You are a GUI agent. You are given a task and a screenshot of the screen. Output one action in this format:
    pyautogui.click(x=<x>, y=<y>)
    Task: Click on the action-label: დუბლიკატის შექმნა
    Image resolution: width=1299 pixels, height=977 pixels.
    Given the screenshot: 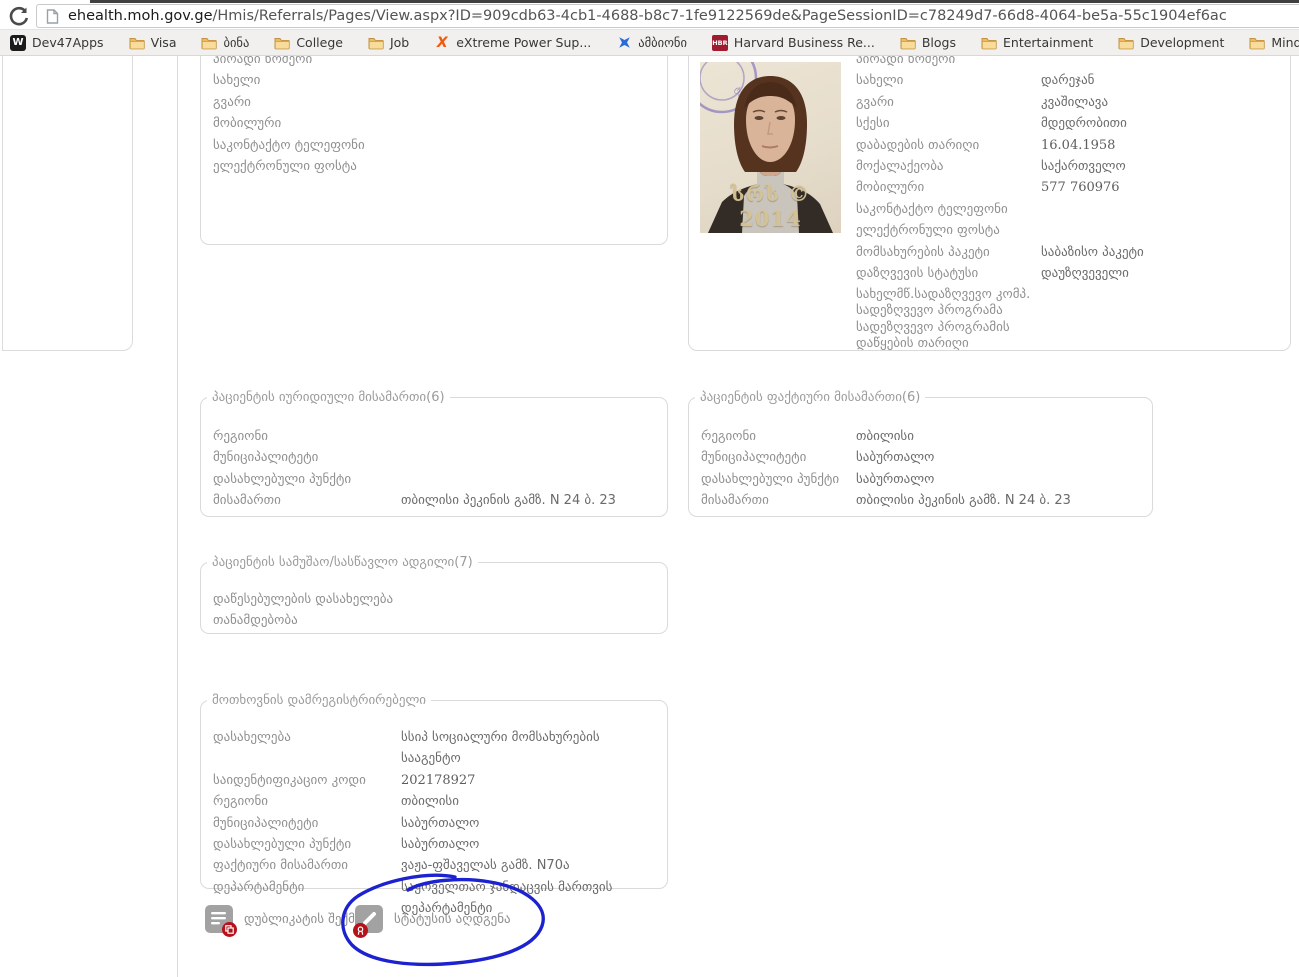 What is the action you would take?
    pyautogui.click(x=306, y=919)
    